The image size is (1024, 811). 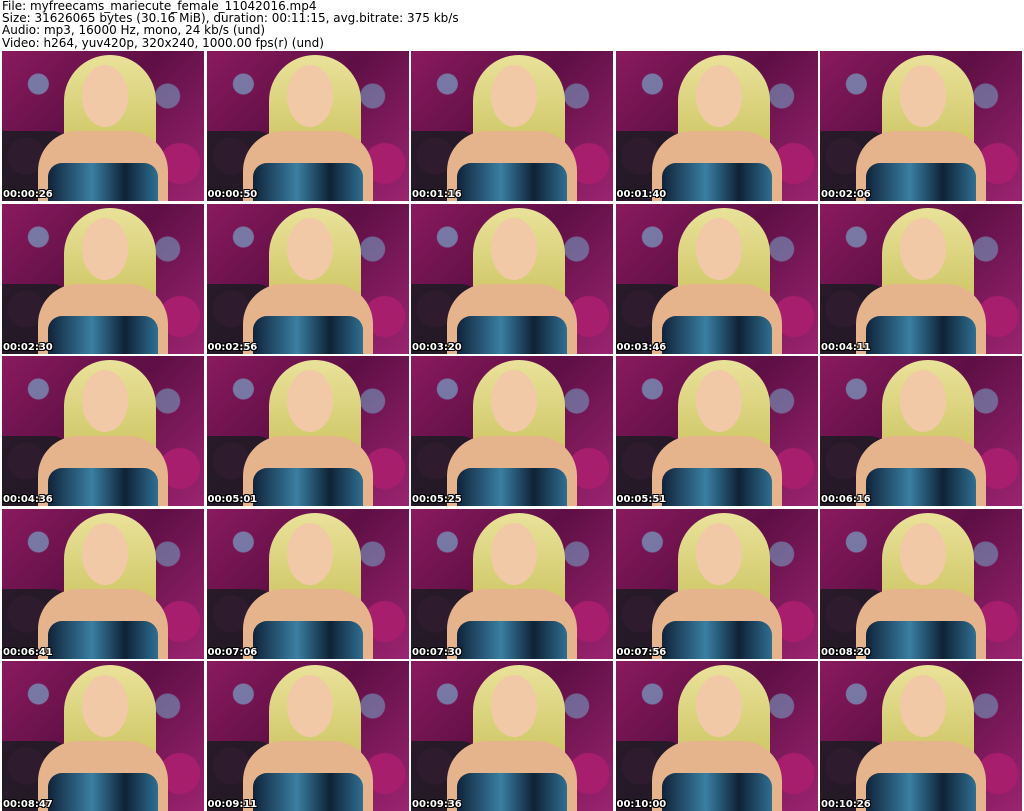 I want to click on video-thumbnail: 00:03:20, so click(x=512, y=278).